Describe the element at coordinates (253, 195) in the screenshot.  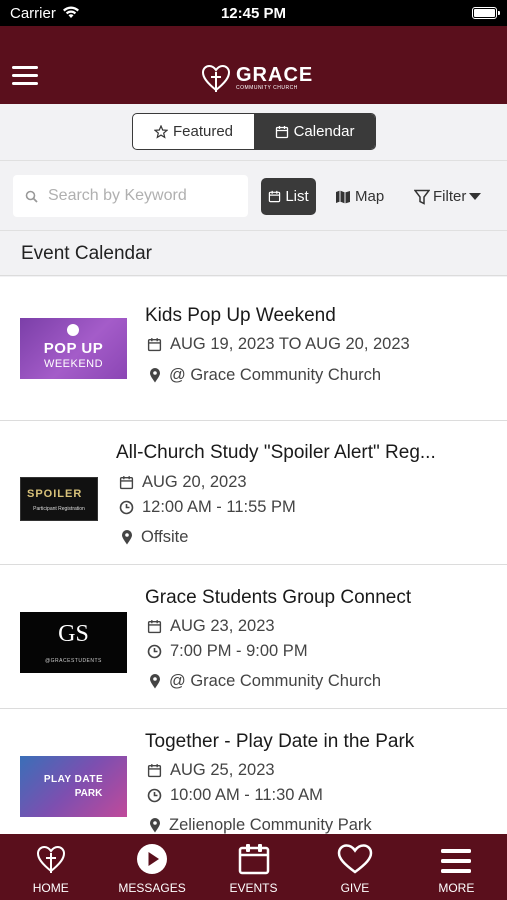
I see `filter-toolbar: List Map Filter` at that location.